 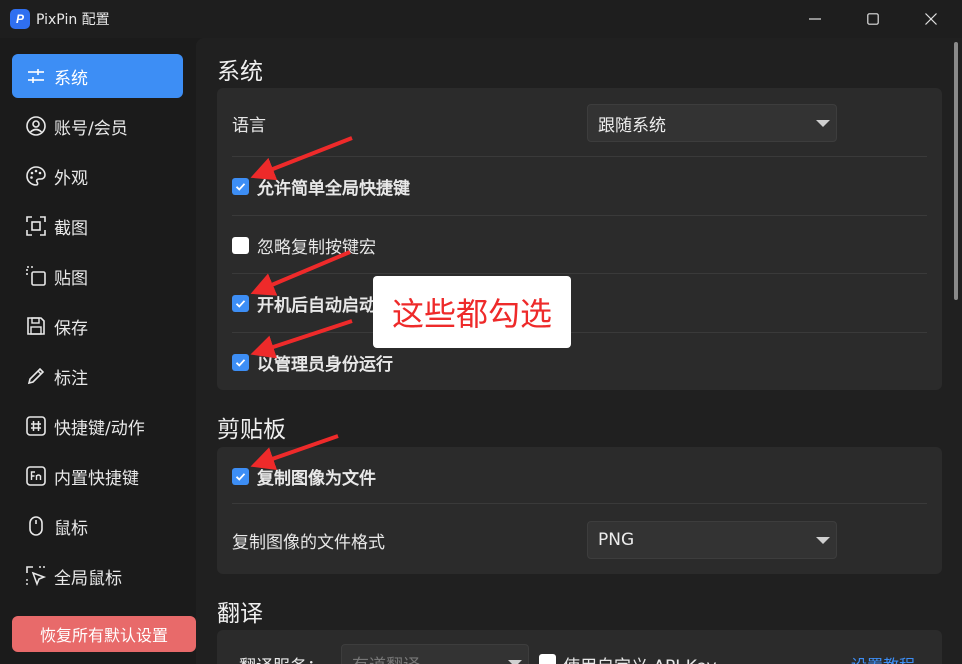 What do you see at coordinates (88, 578) in the screenshot?
I see `sidebar-item-label: 全局鼠标` at bounding box center [88, 578].